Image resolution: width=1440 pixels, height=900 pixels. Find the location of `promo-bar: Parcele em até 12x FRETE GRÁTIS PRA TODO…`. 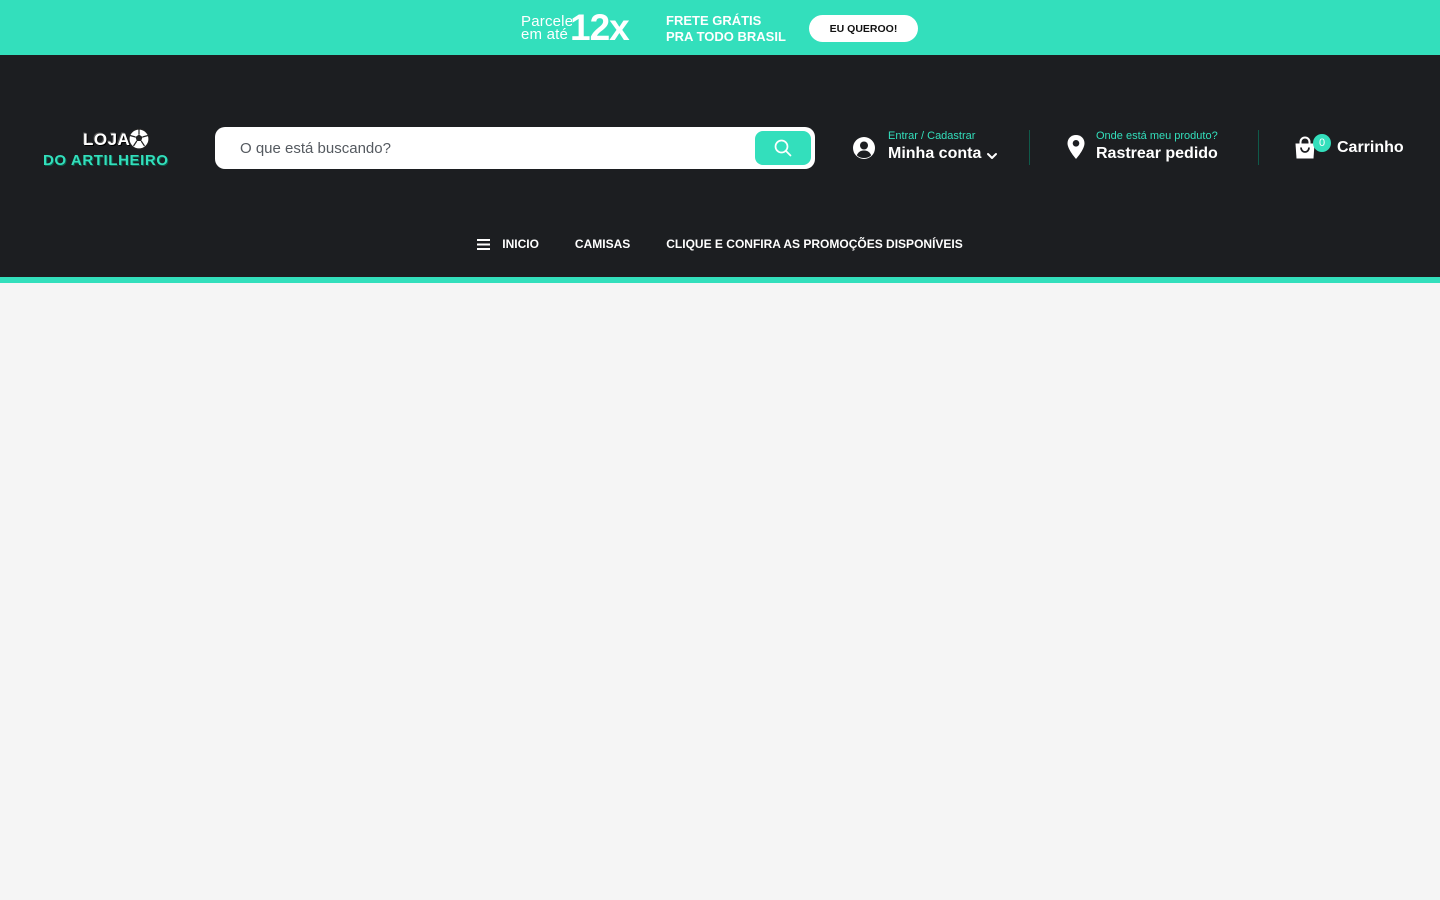

promo-bar: Parcele em até 12x FRETE GRÁTIS PRA TODO… is located at coordinates (720, 27).